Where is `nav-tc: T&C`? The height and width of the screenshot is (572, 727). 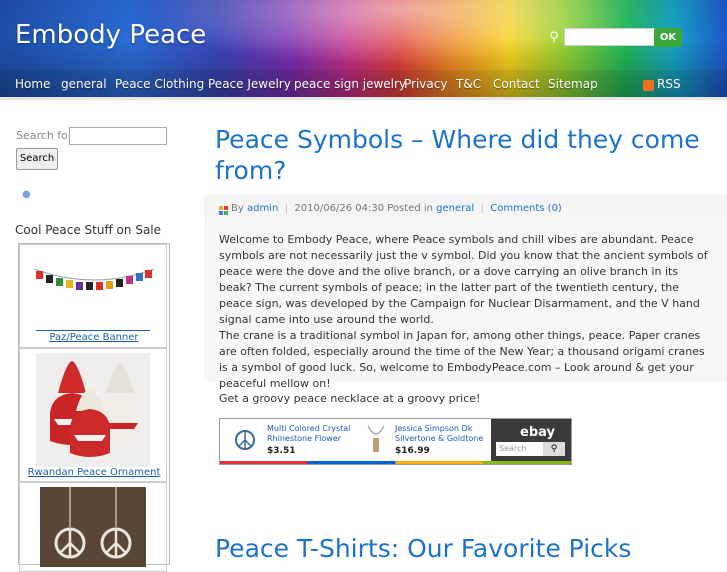 nav-tc: T&C is located at coordinates (468, 84).